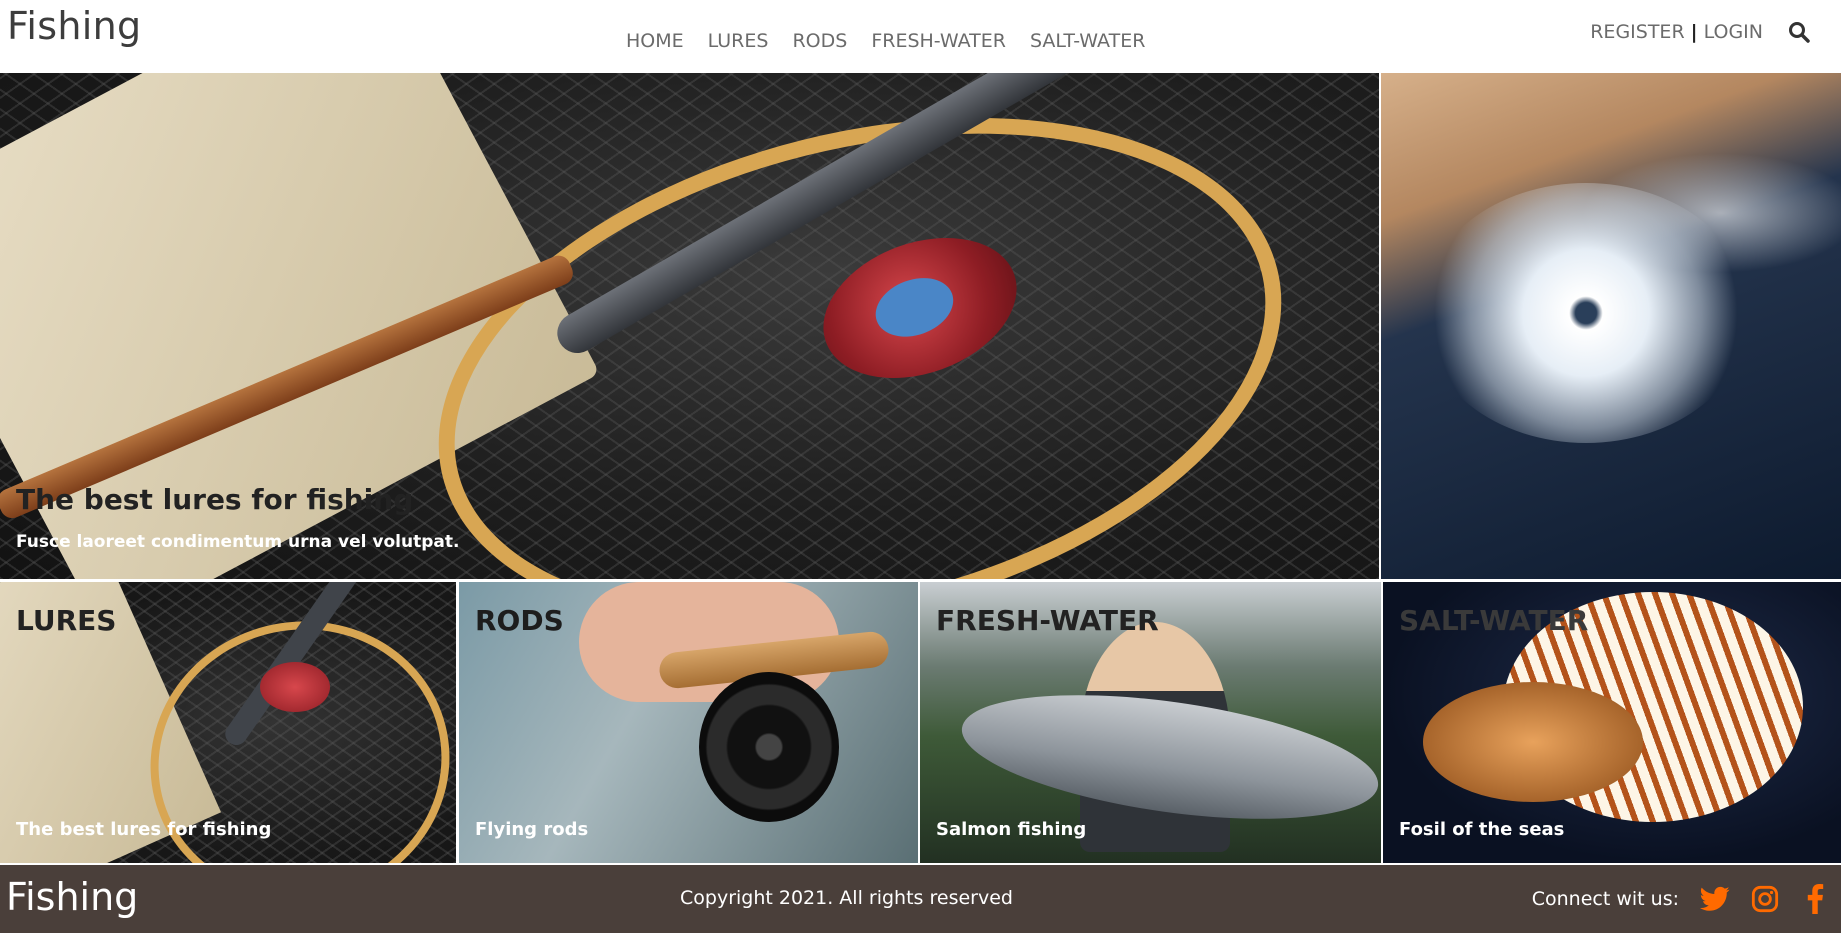 The height and width of the screenshot is (933, 1841). What do you see at coordinates (655, 41) in the screenshot?
I see `nav-home: HOME` at bounding box center [655, 41].